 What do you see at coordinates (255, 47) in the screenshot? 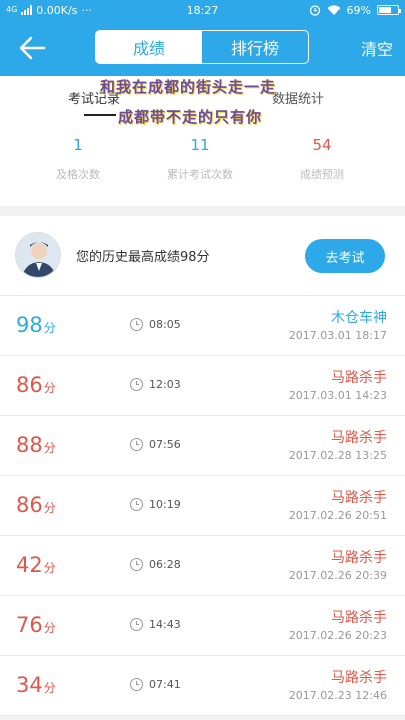
I see `tab-leaderboard: 排行榜` at bounding box center [255, 47].